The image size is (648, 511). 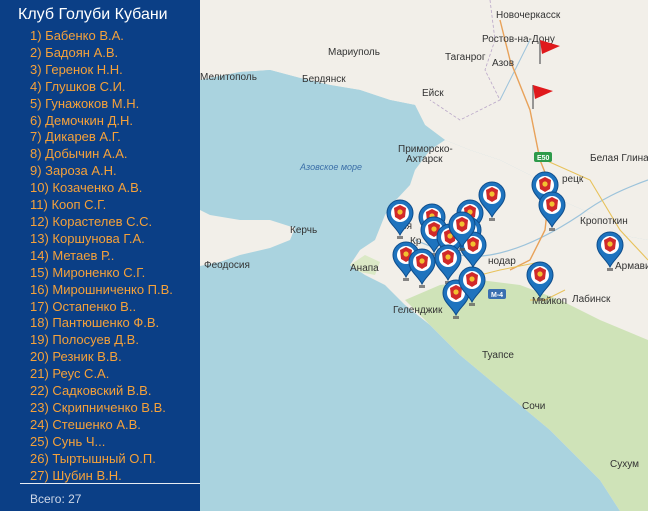 What do you see at coordinates (41, 272) in the screenshot?
I see `member-number: 15)` at bounding box center [41, 272].